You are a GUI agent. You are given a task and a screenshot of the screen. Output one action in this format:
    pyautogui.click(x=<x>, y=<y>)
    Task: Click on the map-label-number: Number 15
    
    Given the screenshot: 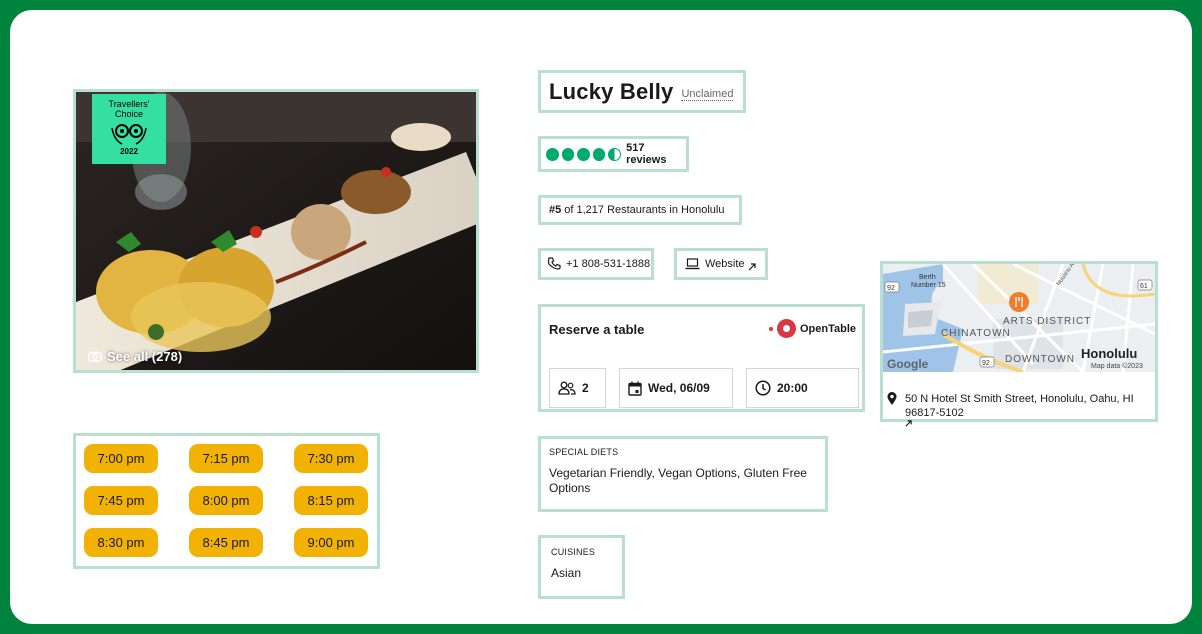 What is the action you would take?
    pyautogui.click(x=928, y=285)
    